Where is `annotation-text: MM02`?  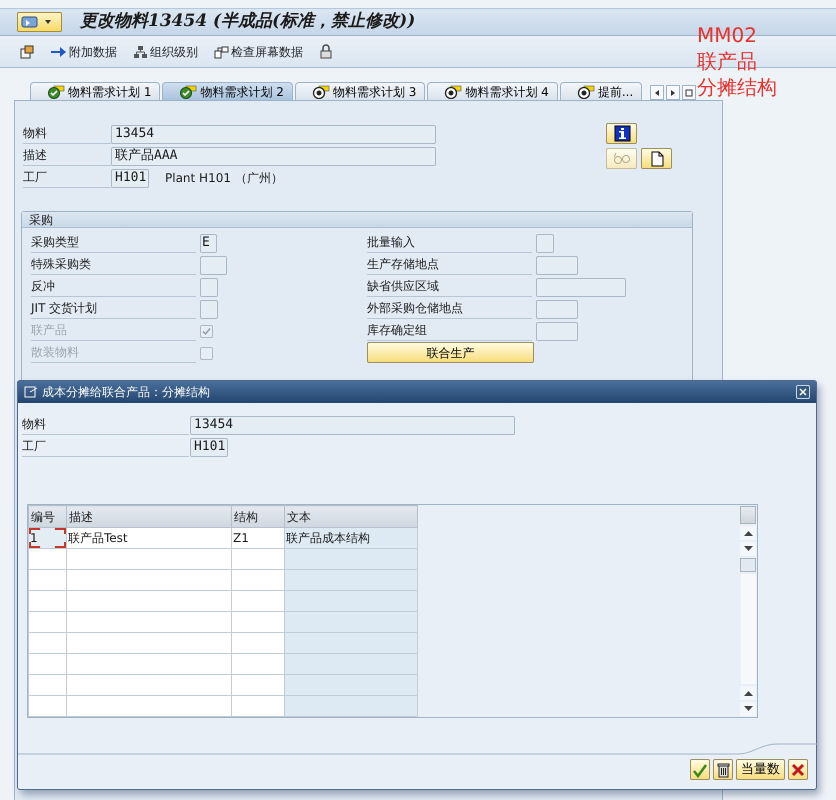 annotation-text: MM02 is located at coordinates (727, 35).